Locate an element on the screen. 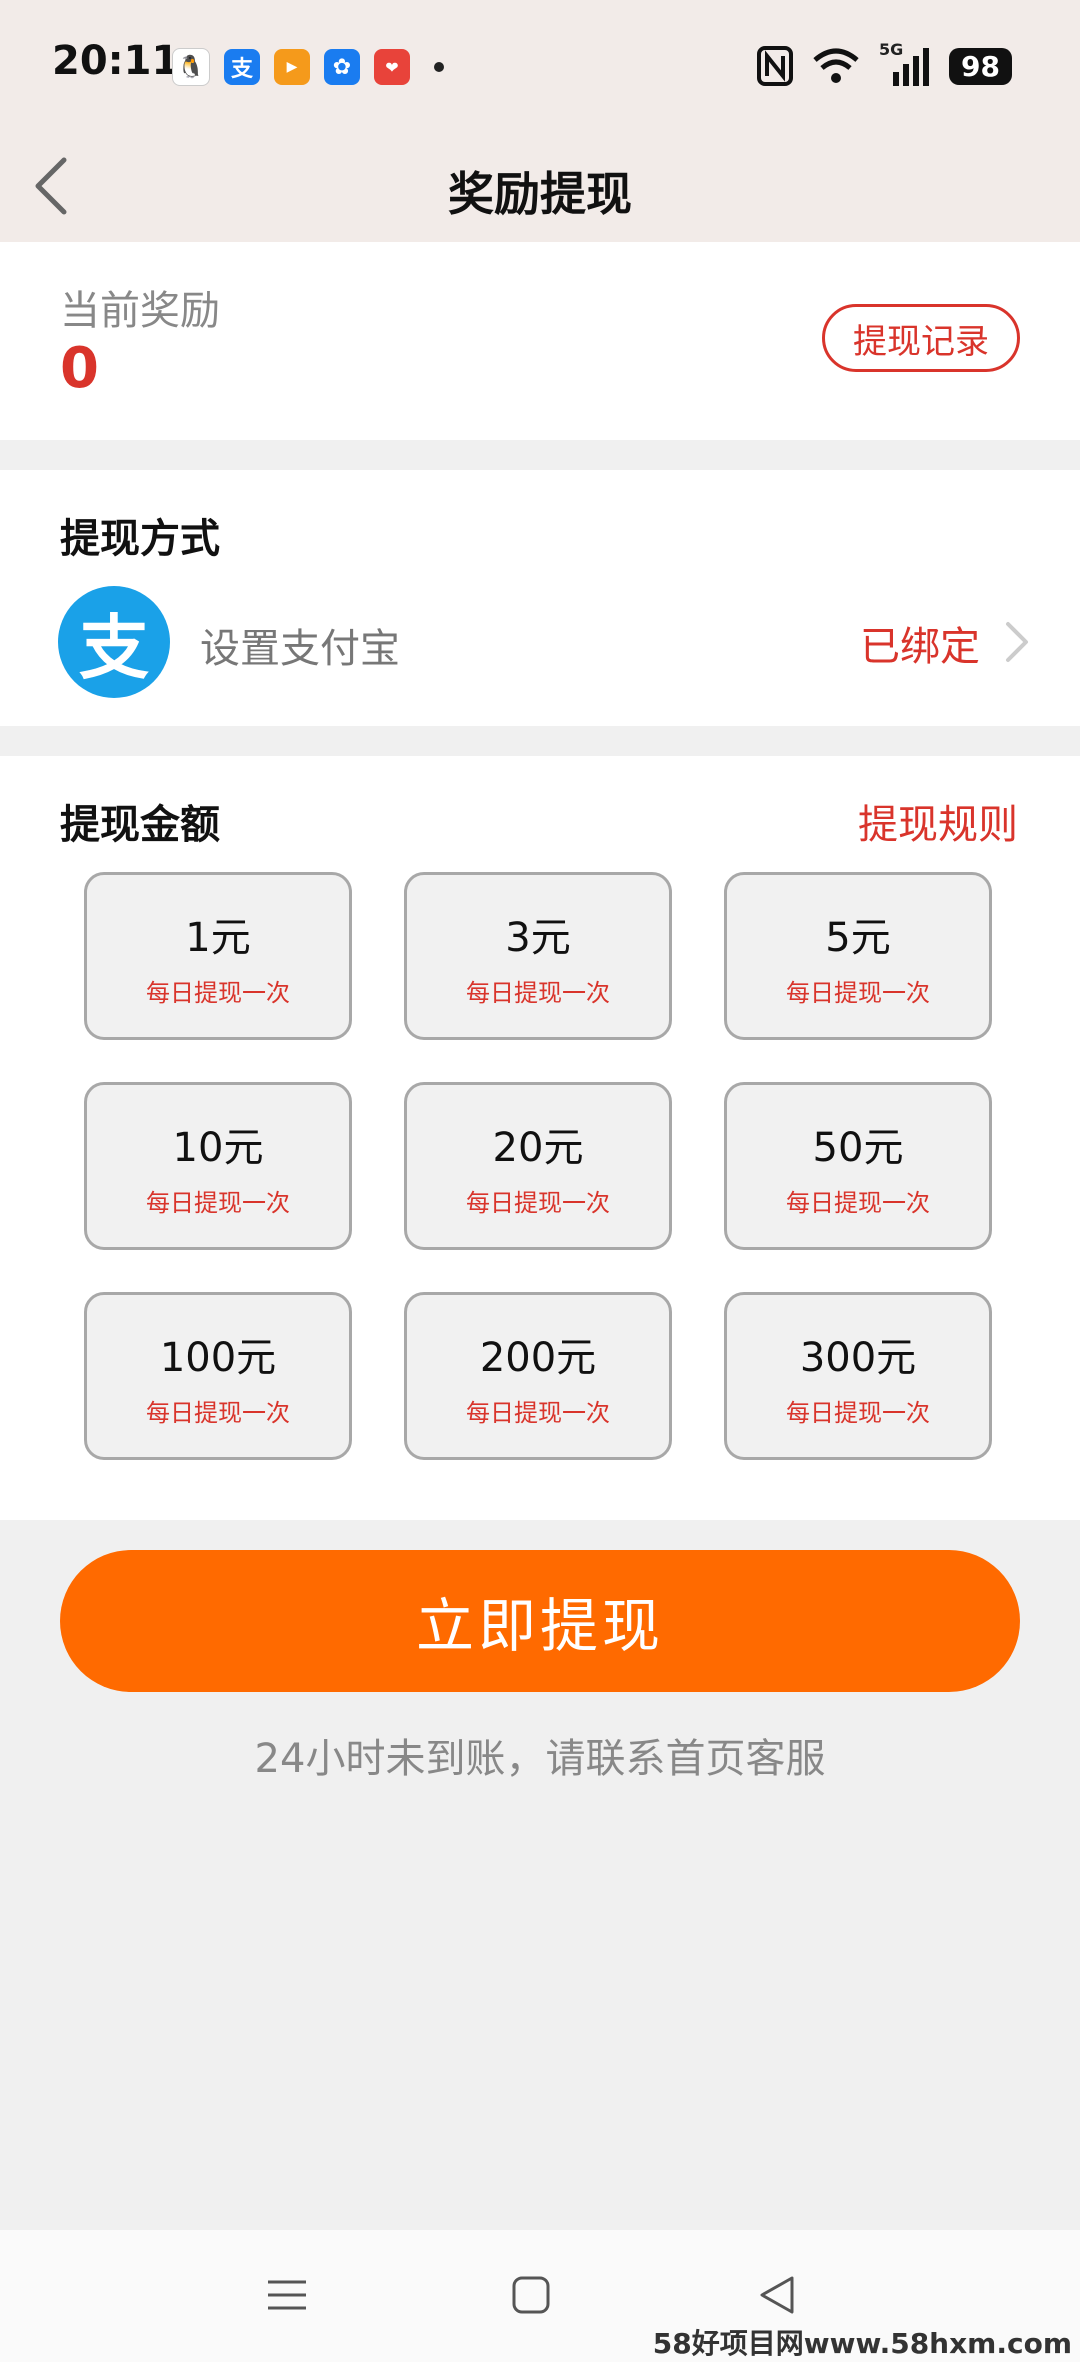  status-time: 20:11 is located at coordinates (116, 61).